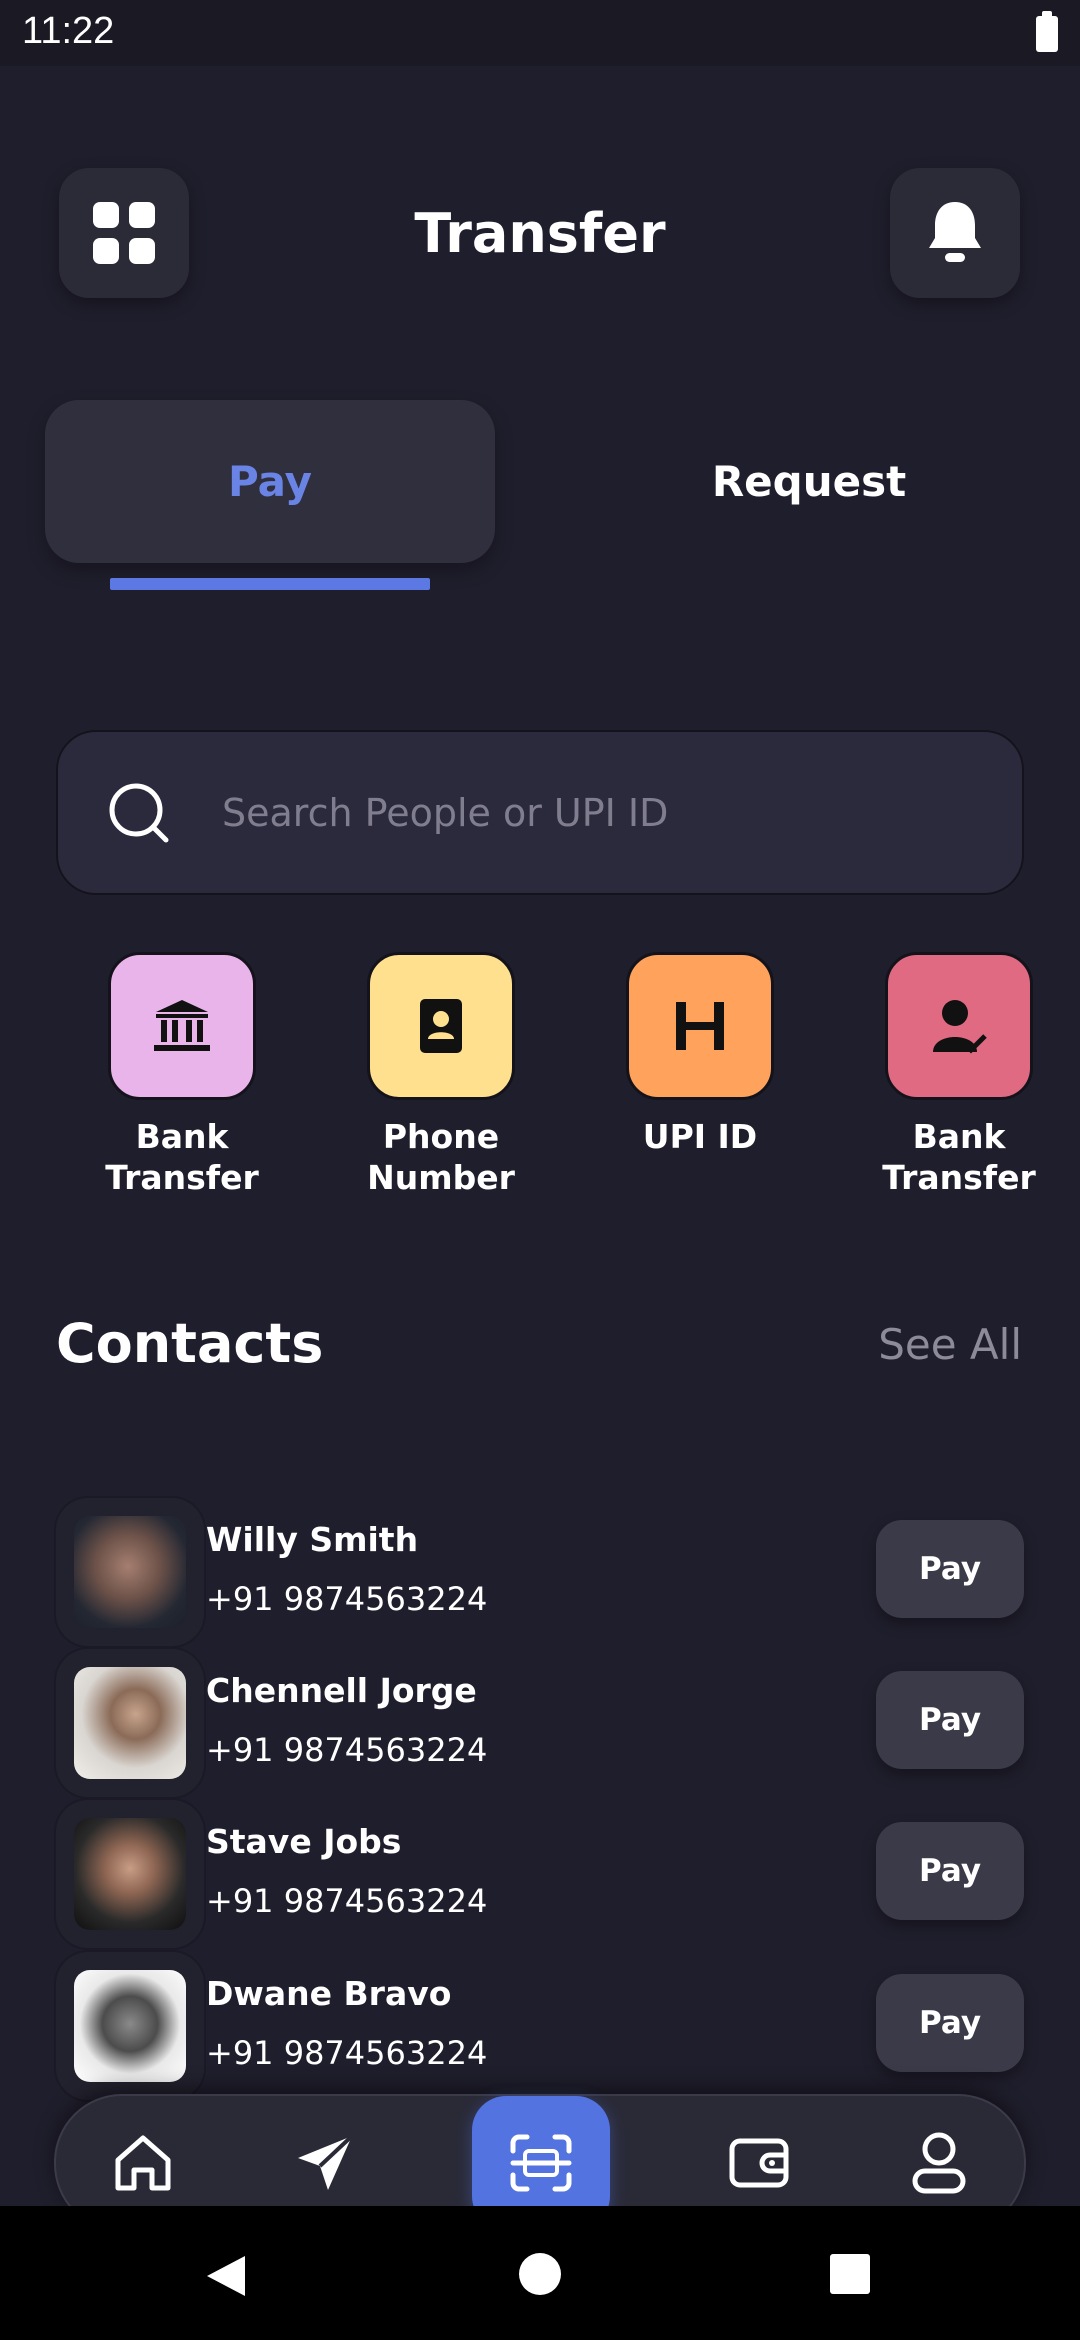 The width and height of the screenshot is (1080, 2340). What do you see at coordinates (950, 1344) in the screenshot?
I see `see-all-link: See All` at bounding box center [950, 1344].